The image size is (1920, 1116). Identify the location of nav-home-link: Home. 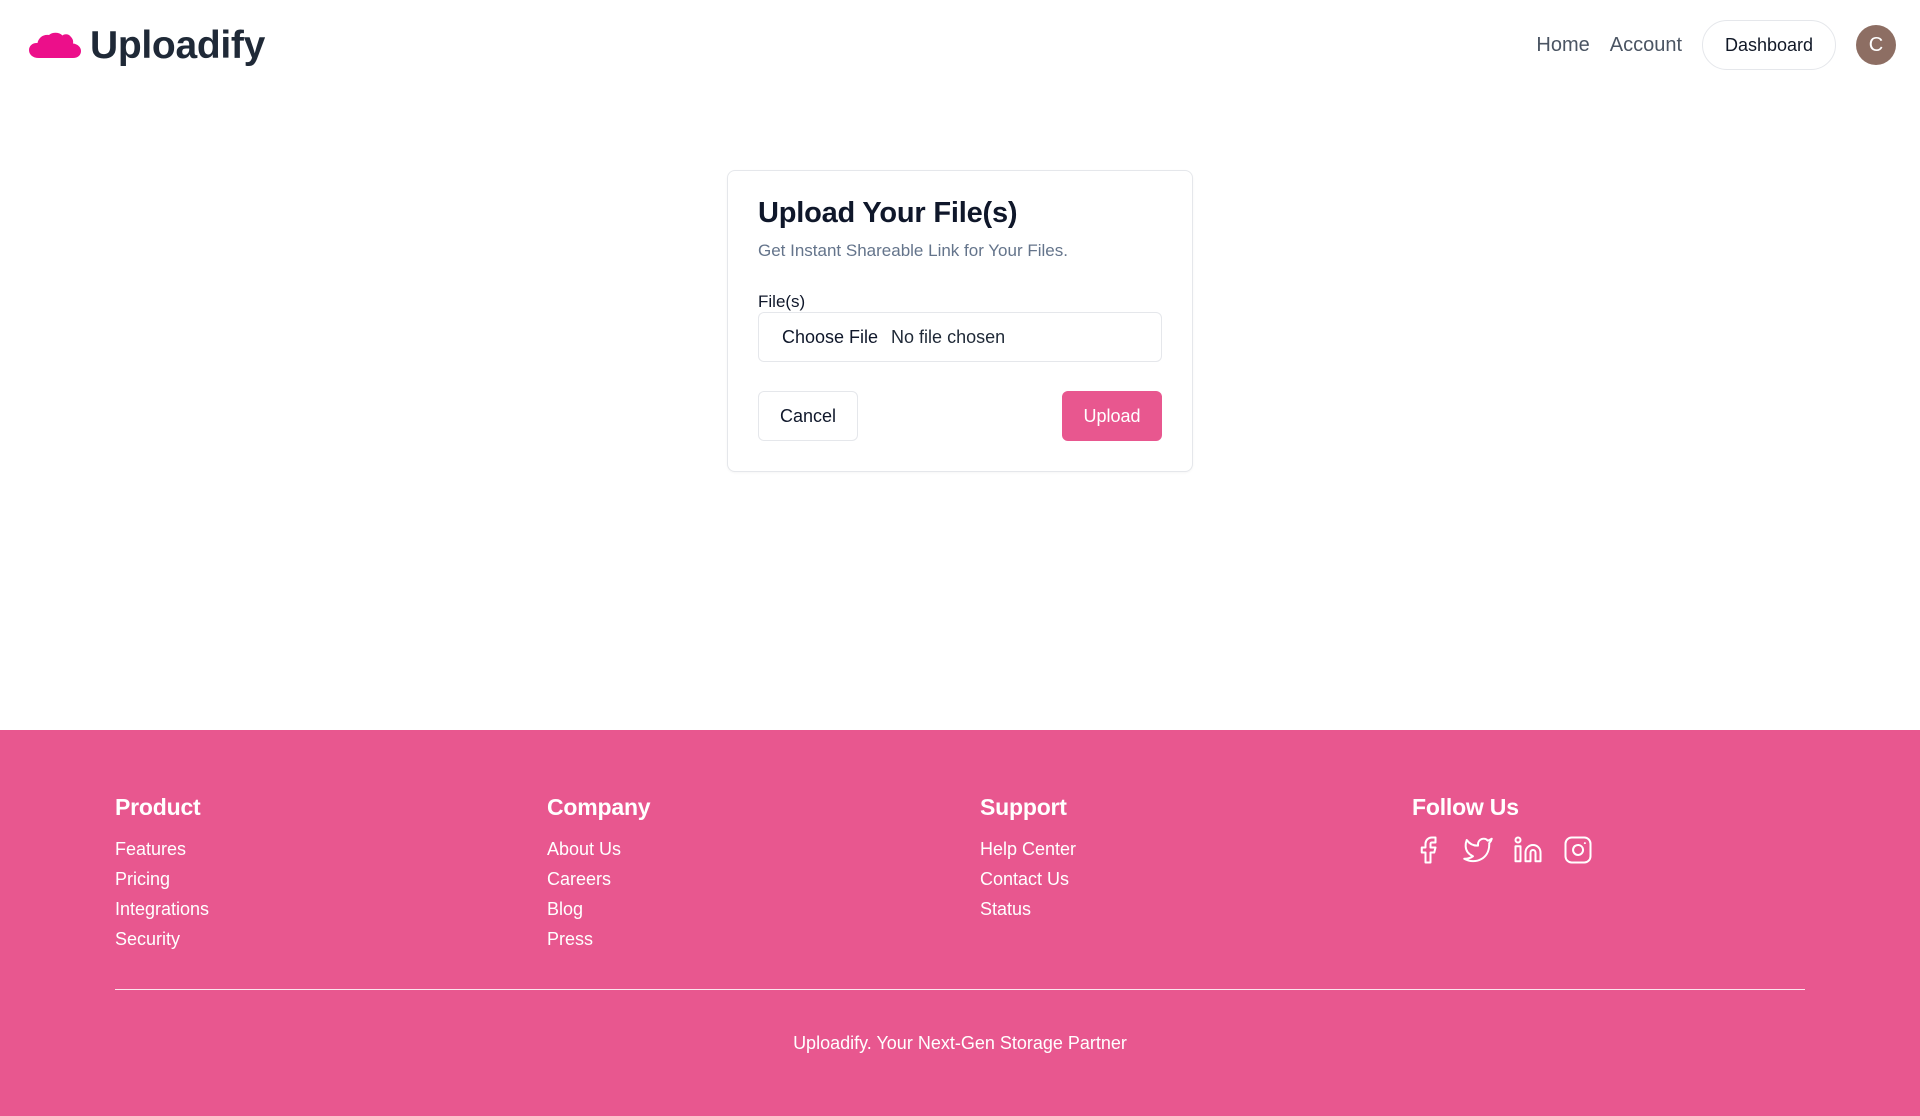
(1562, 45).